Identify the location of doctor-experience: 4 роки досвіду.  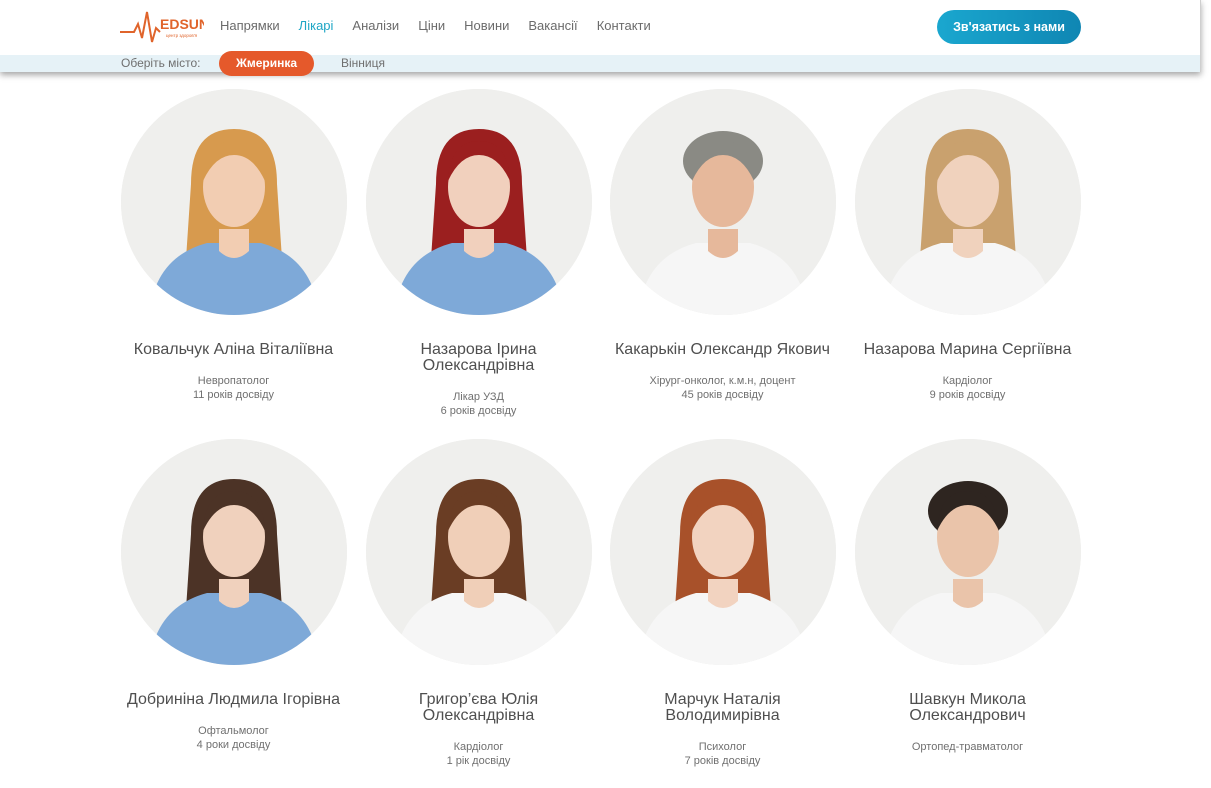
(233, 745).